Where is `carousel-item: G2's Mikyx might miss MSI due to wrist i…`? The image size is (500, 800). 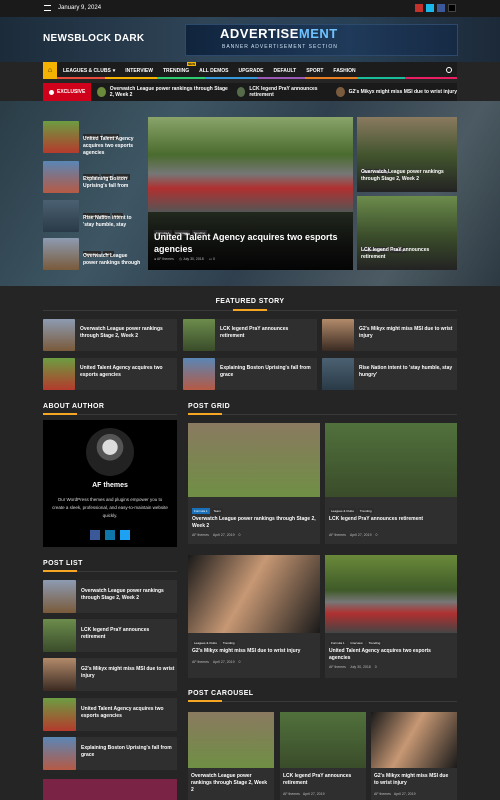 carousel-item: G2's Mikyx might miss MSI due to wrist i… is located at coordinates (414, 756).